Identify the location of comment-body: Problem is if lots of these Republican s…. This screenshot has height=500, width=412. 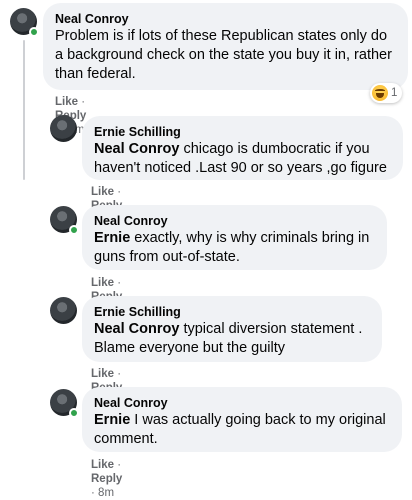
(223, 55).